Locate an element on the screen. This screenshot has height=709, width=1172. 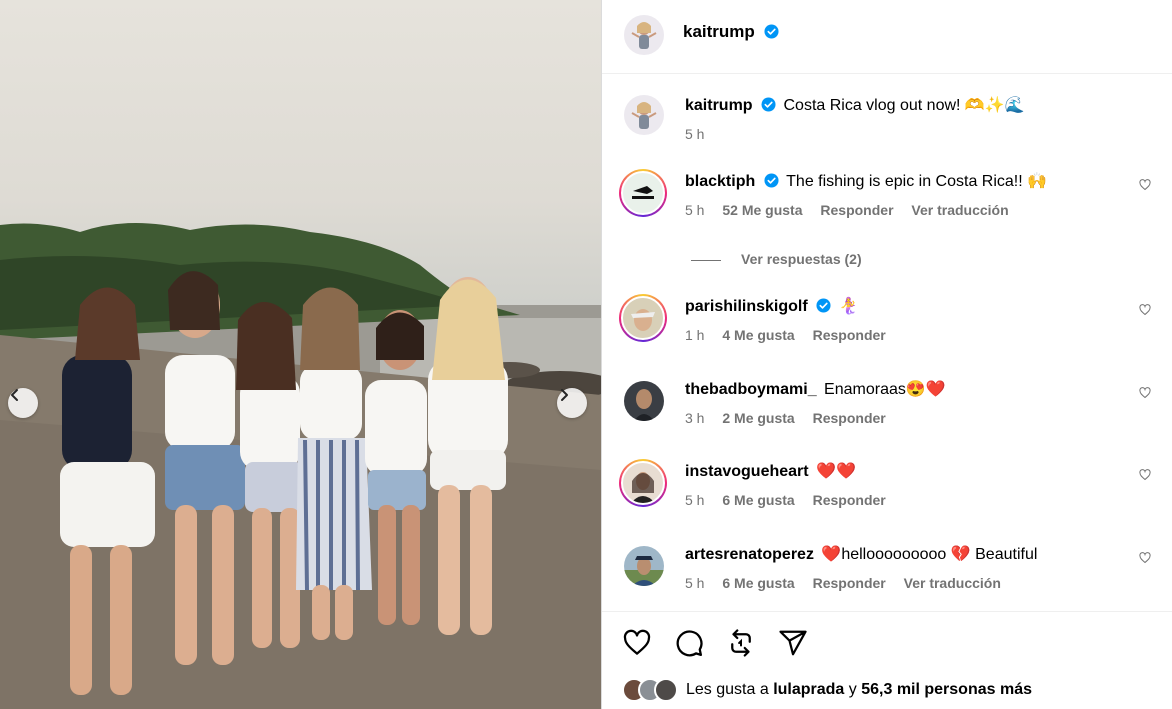
comment-likes-count: 52 Me gusta is located at coordinates (762, 210).